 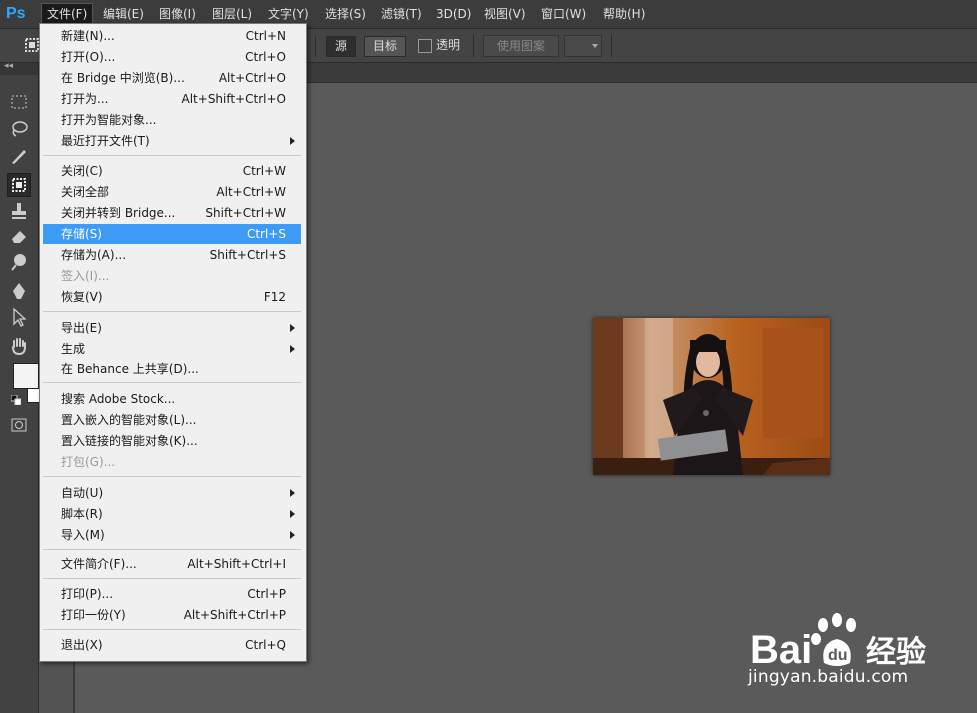 What do you see at coordinates (172, 234) in the screenshot?
I see `menu-item-save: 存储(S) Ctrl+S` at bounding box center [172, 234].